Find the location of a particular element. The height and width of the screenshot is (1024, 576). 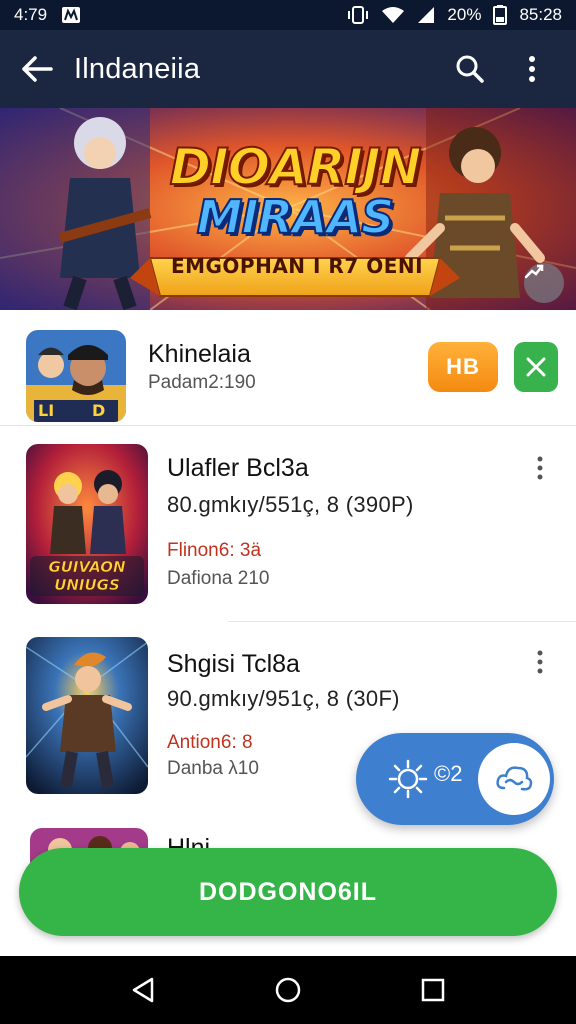

overflow-menu-button is located at coordinates (532, 69).